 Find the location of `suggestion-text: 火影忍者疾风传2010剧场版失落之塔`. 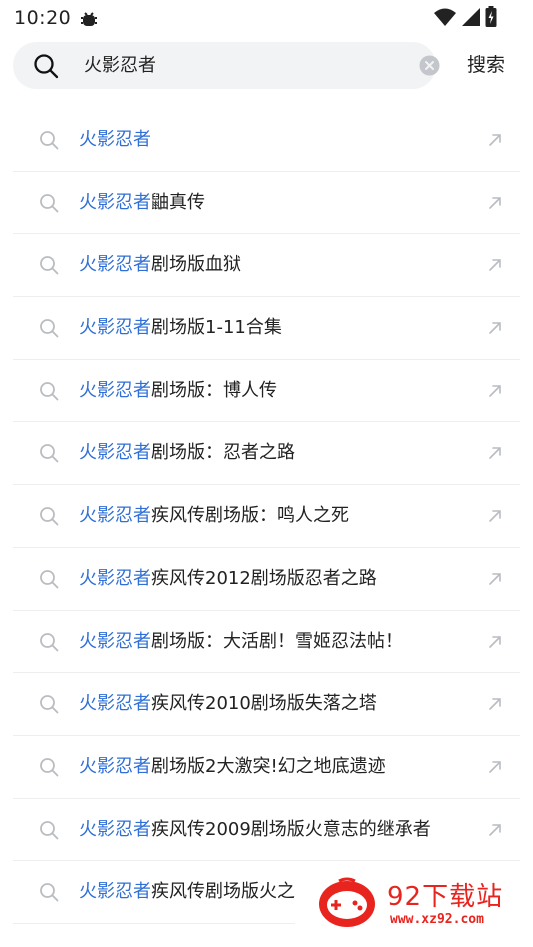

suggestion-text: 火影忍者疾风传2010剧场版失落之塔 is located at coordinates (228, 704).